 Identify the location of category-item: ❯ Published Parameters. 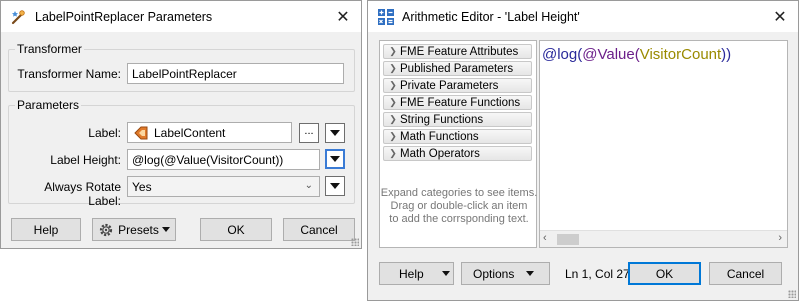
(457, 68).